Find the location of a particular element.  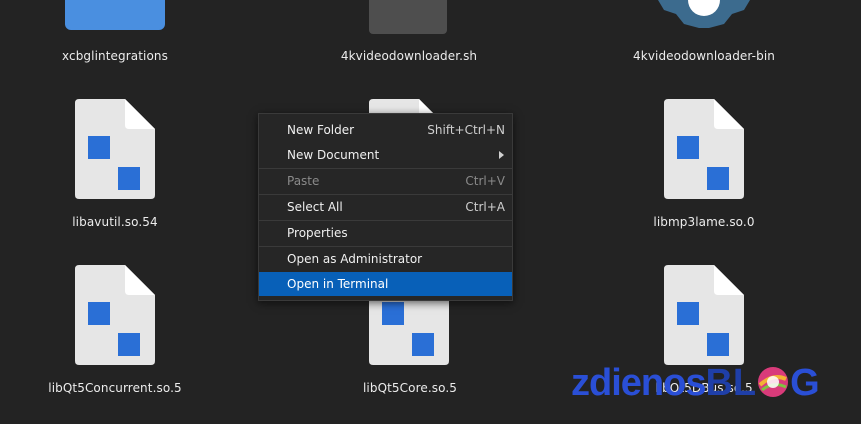

menu-item-label: New Folder is located at coordinates (321, 130).